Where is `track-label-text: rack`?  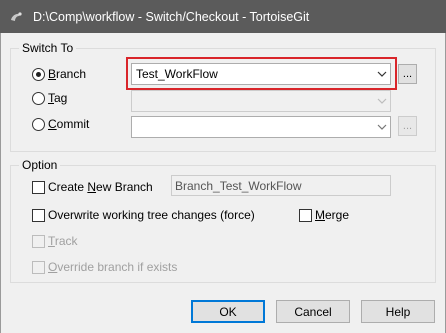
track-label-text: rack is located at coordinates (66, 241).